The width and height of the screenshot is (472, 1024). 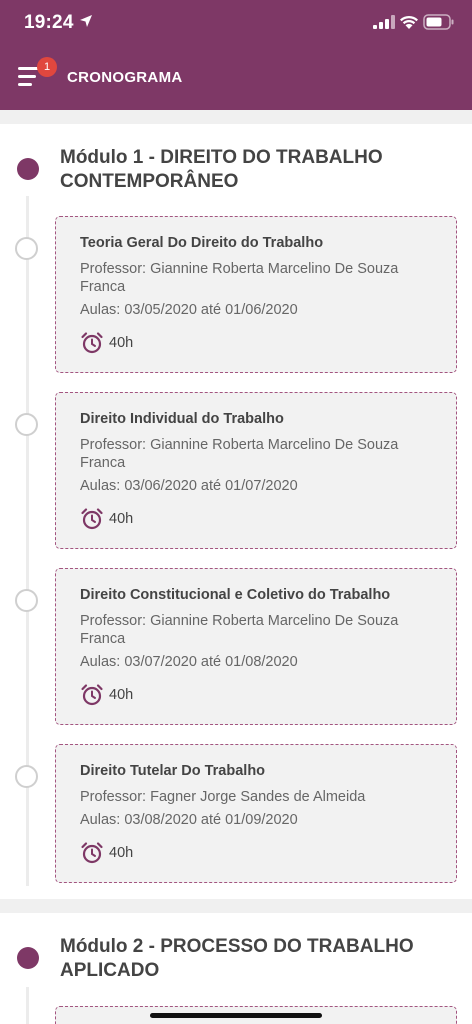 I want to click on course-dates: Aulas: 03/06/2020 até 01/07/2020, so click(x=189, y=486).